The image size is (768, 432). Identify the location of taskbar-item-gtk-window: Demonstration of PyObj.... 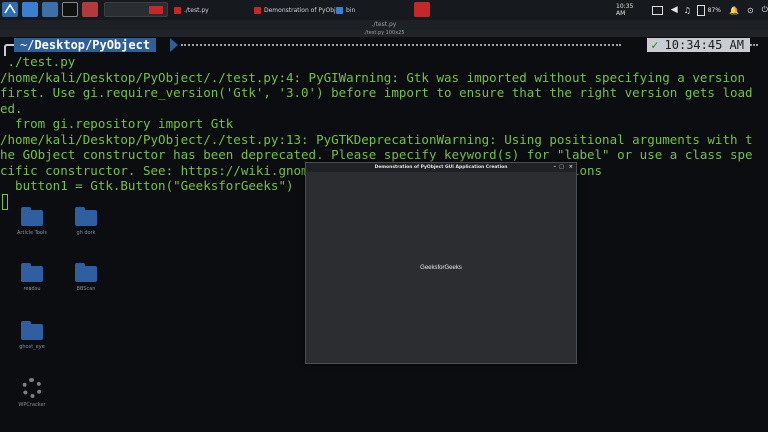
(297, 10).